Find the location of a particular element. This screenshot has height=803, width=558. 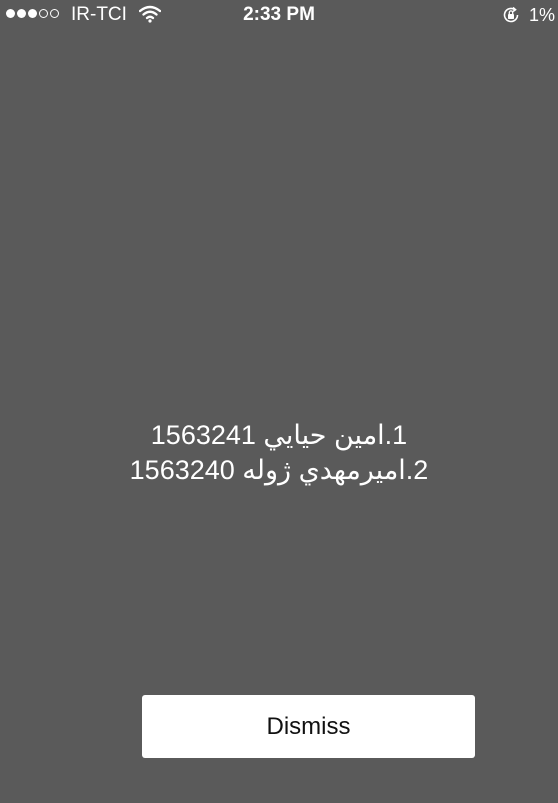

battery-percent: 1% is located at coordinates (542, 15).